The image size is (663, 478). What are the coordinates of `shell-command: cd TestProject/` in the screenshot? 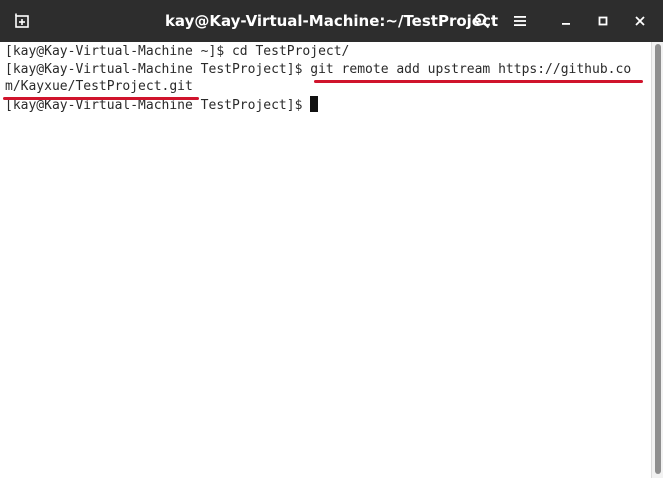 It's located at (290, 51).